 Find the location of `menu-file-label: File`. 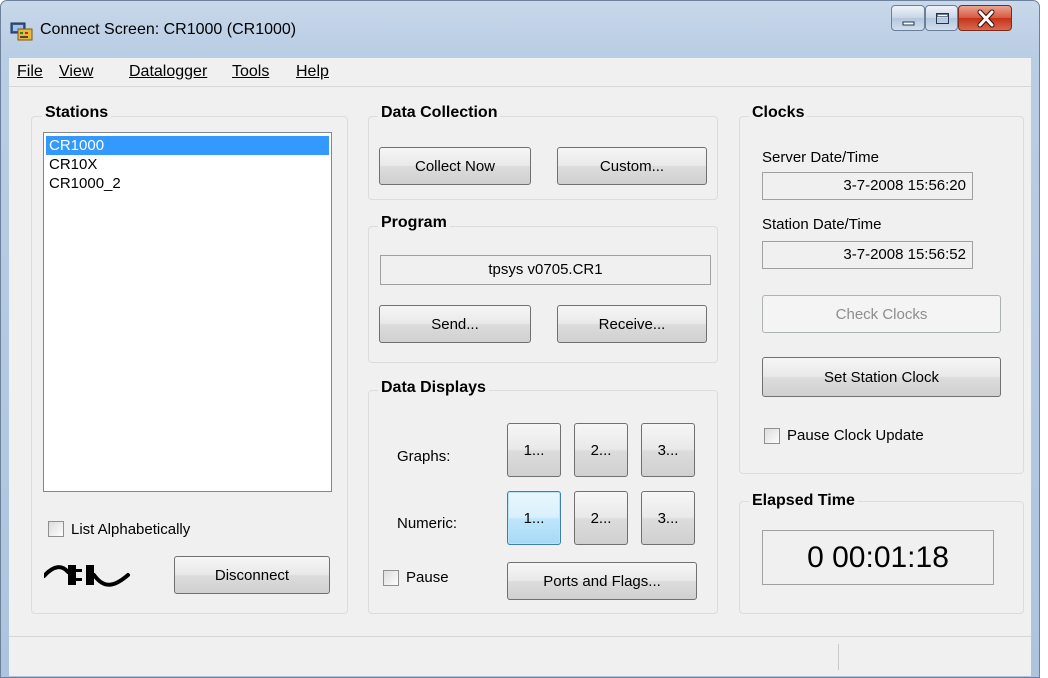

menu-file-label: File is located at coordinates (30, 71).